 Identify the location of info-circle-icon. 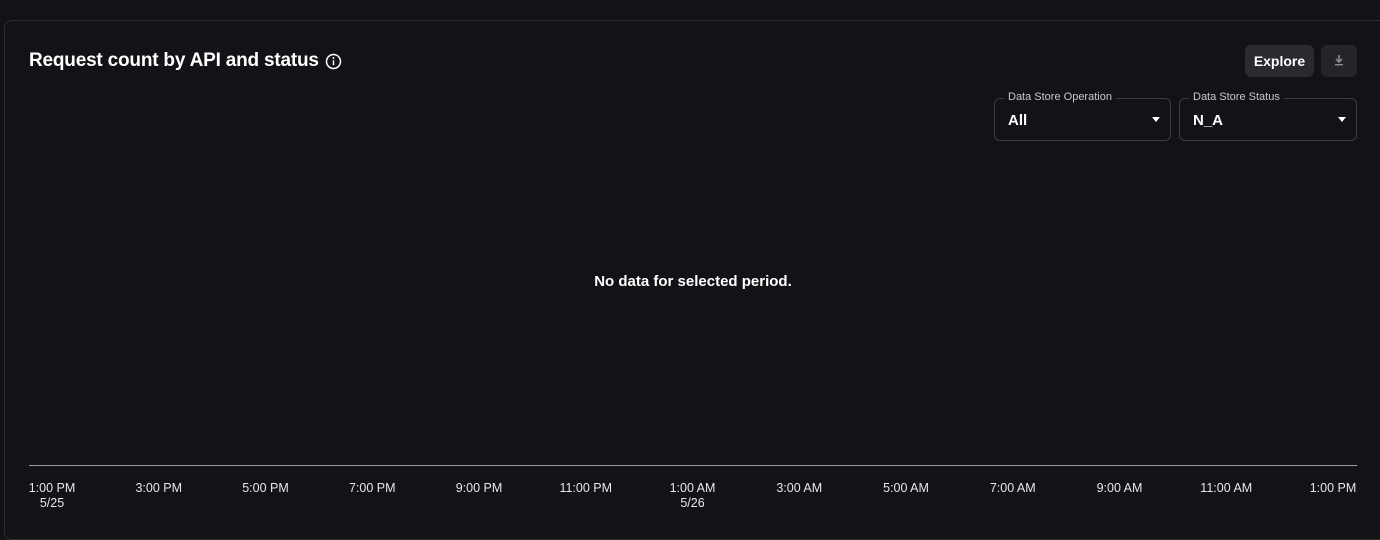
(333, 61).